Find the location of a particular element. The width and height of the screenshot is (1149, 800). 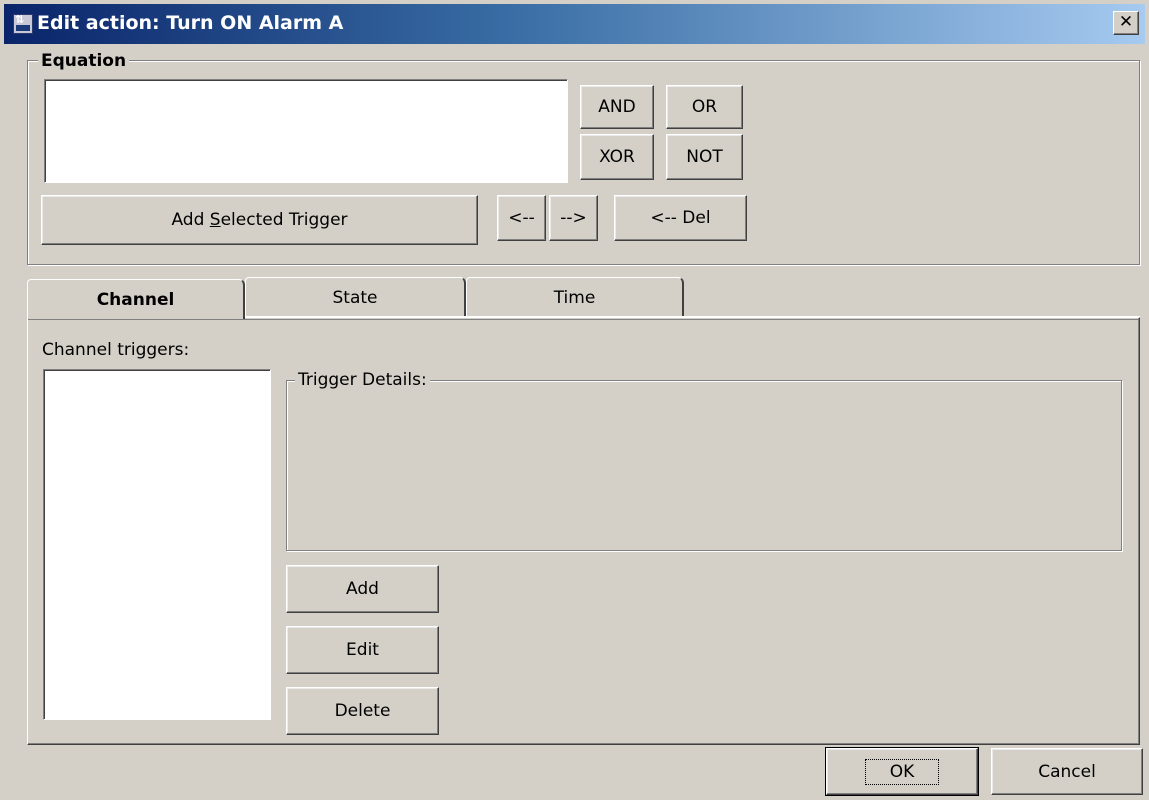

trigger-details-legend: Trigger Details: is located at coordinates (362, 380).